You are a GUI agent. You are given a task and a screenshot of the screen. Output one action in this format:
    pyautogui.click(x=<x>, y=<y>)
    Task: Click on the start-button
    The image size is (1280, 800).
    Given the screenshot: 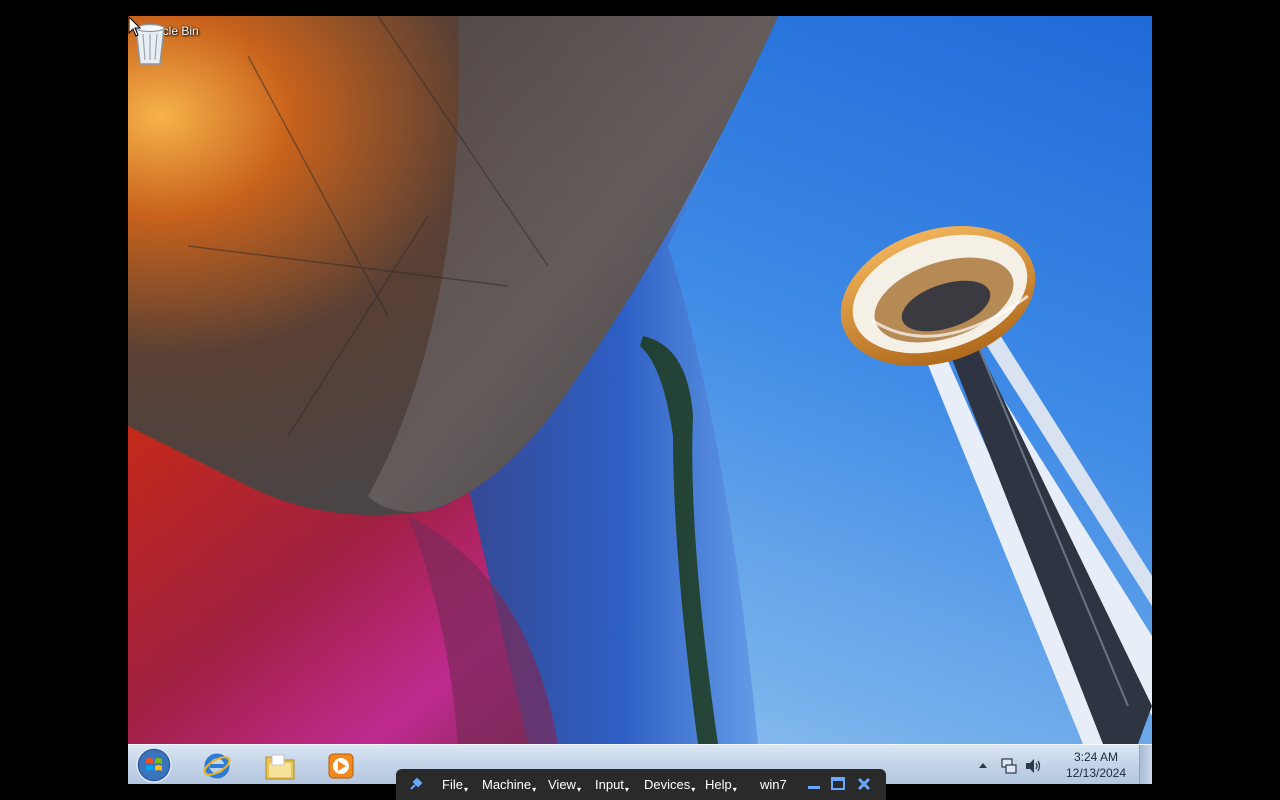 What is the action you would take?
    pyautogui.click(x=154, y=765)
    